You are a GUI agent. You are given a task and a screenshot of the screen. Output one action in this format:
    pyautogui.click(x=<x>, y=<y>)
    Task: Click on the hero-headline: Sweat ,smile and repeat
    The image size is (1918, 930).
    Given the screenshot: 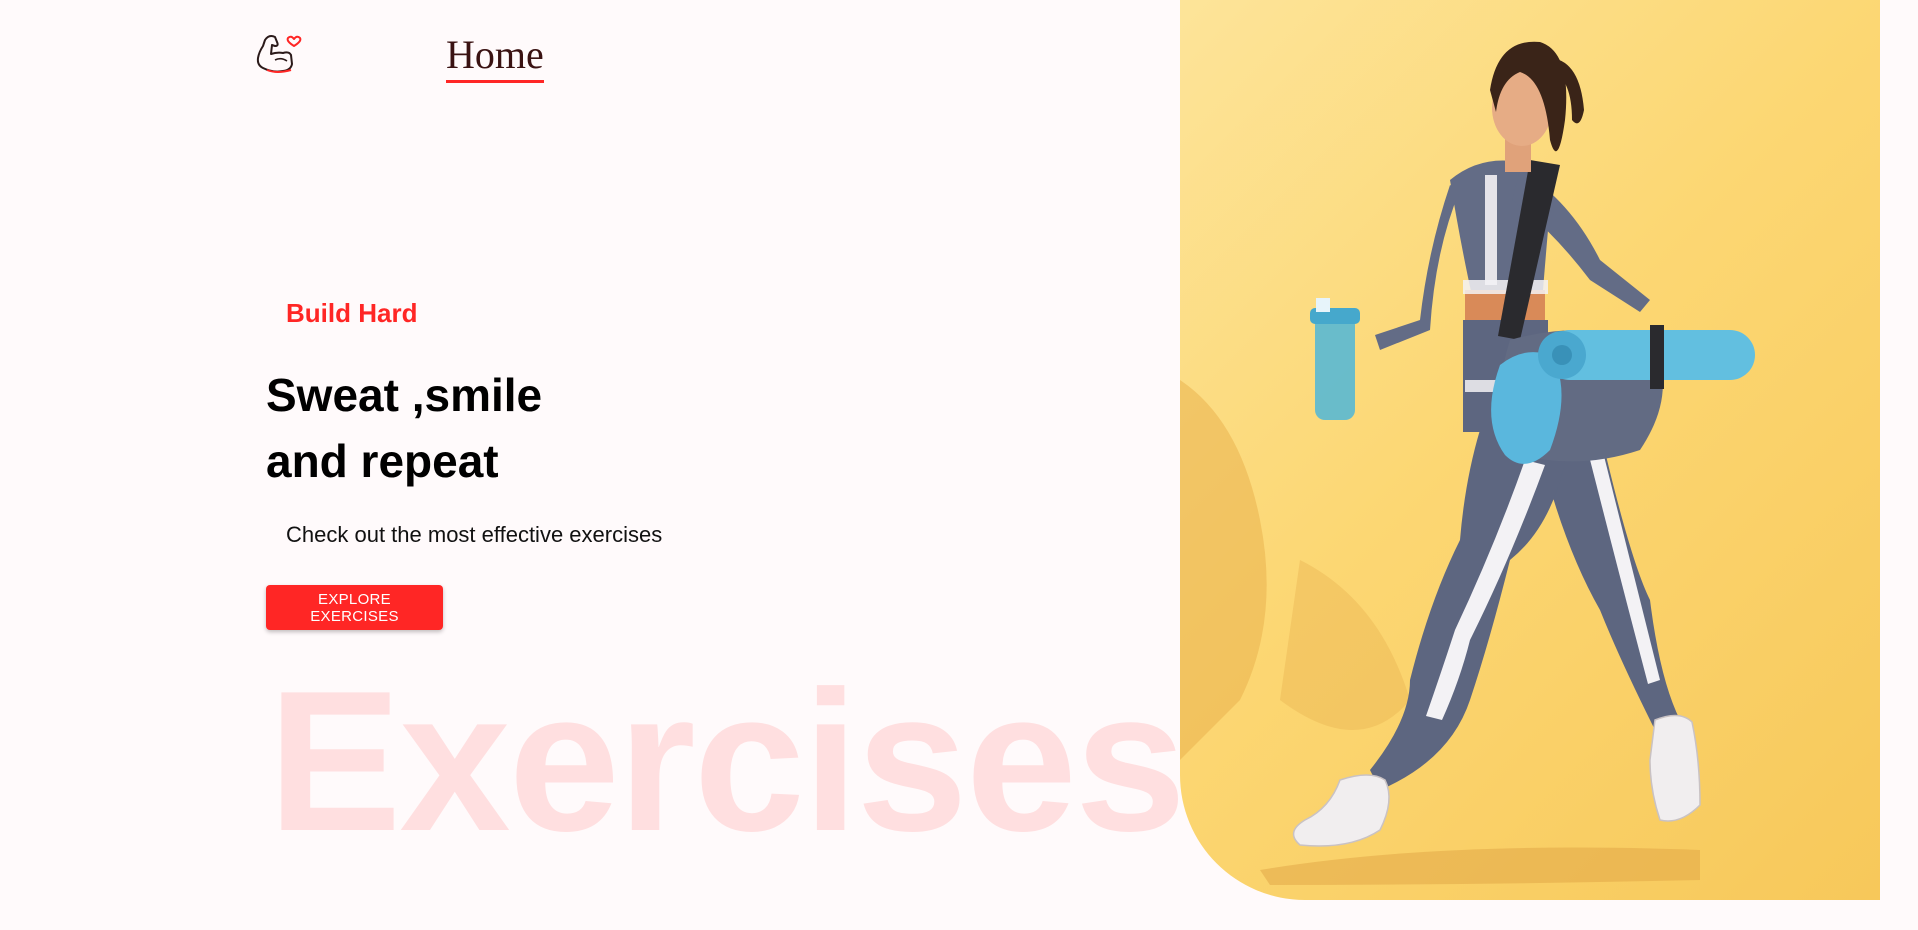 What is the action you would take?
    pyautogui.click(x=404, y=428)
    